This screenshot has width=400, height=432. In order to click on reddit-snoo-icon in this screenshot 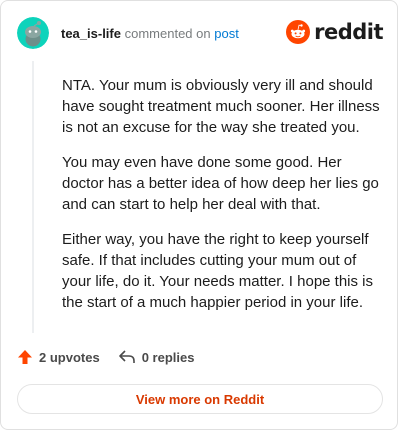, I will do `click(298, 32)`.